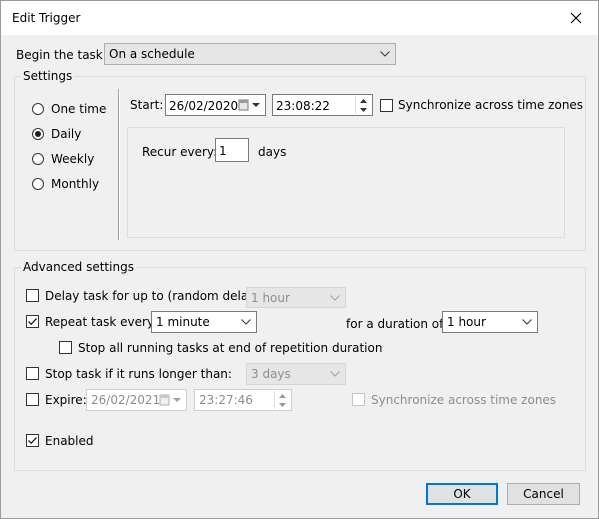  Describe the element at coordinates (204, 106) in the screenshot. I see `start-date-value: 26/02/2020` at that location.